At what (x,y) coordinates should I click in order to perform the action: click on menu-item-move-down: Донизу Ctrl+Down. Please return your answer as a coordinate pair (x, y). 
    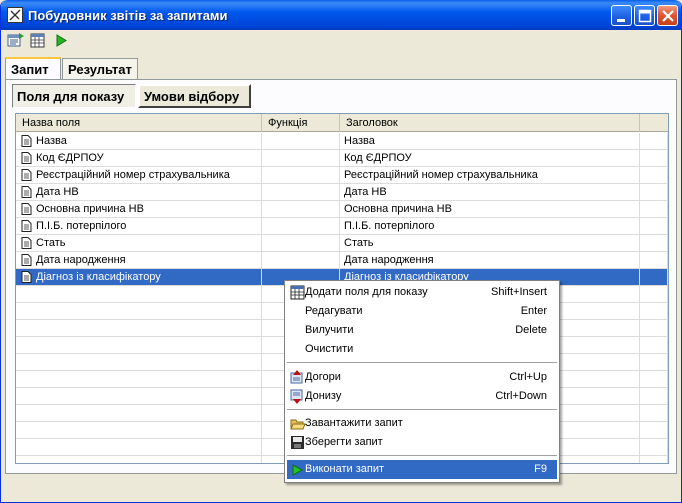
    Looking at the image, I should click on (422, 396).